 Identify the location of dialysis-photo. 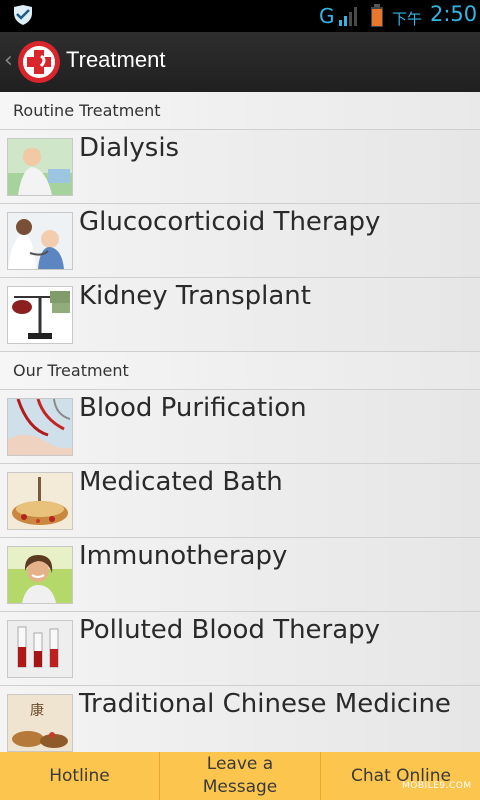
(40, 167).